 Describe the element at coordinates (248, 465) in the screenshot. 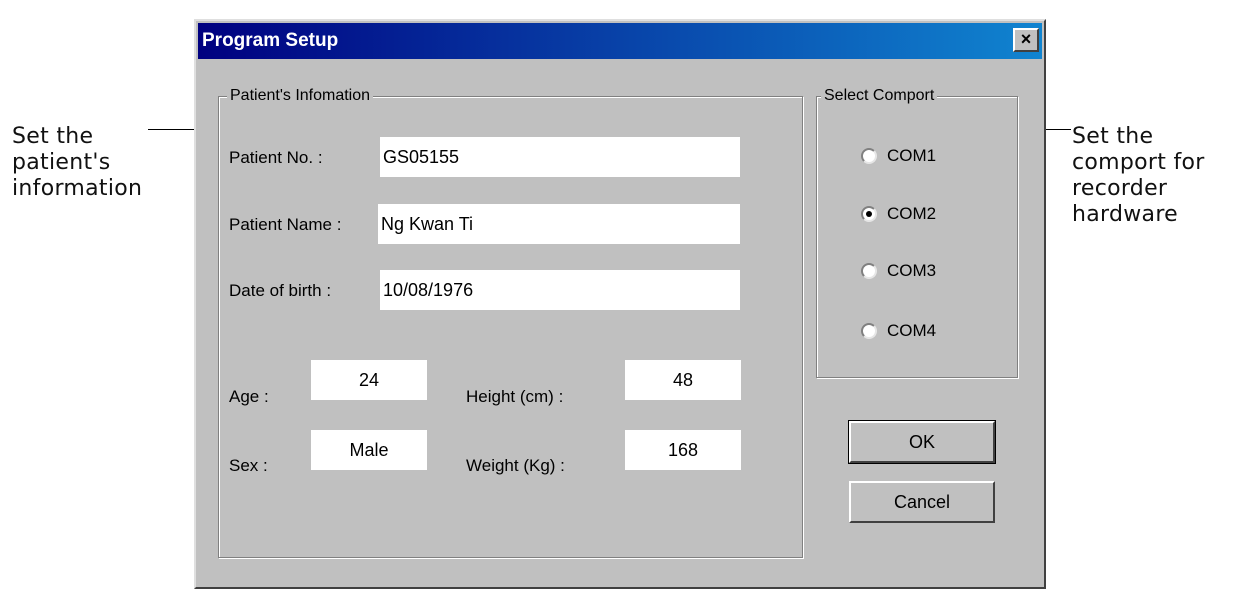

I see `sex-label: Sex :` at that location.